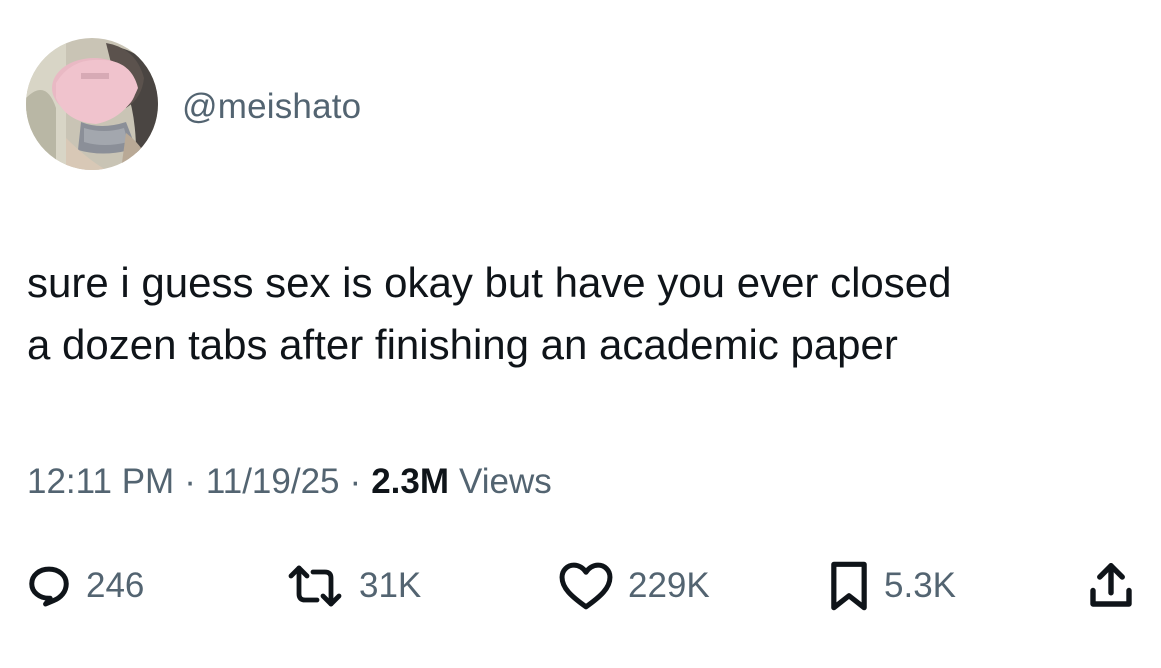 The width and height of the screenshot is (1161, 668). What do you see at coordinates (115, 585) in the screenshot?
I see `reply-count: 246` at bounding box center [115, 585].